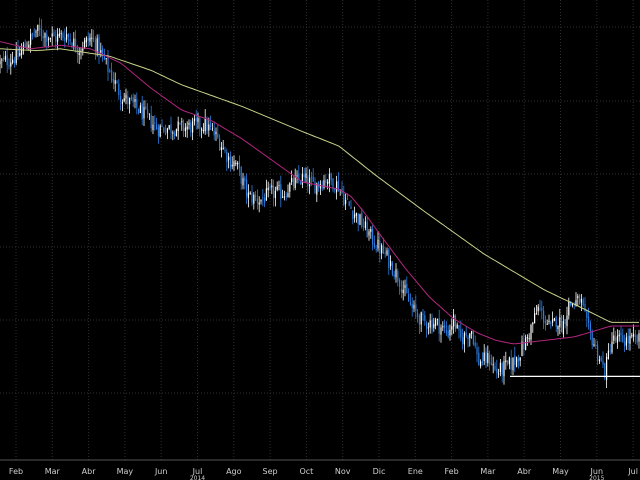 This screenshot has width=640, height=480. I want to click on x-tick-label: Nov, so click(343, 471).